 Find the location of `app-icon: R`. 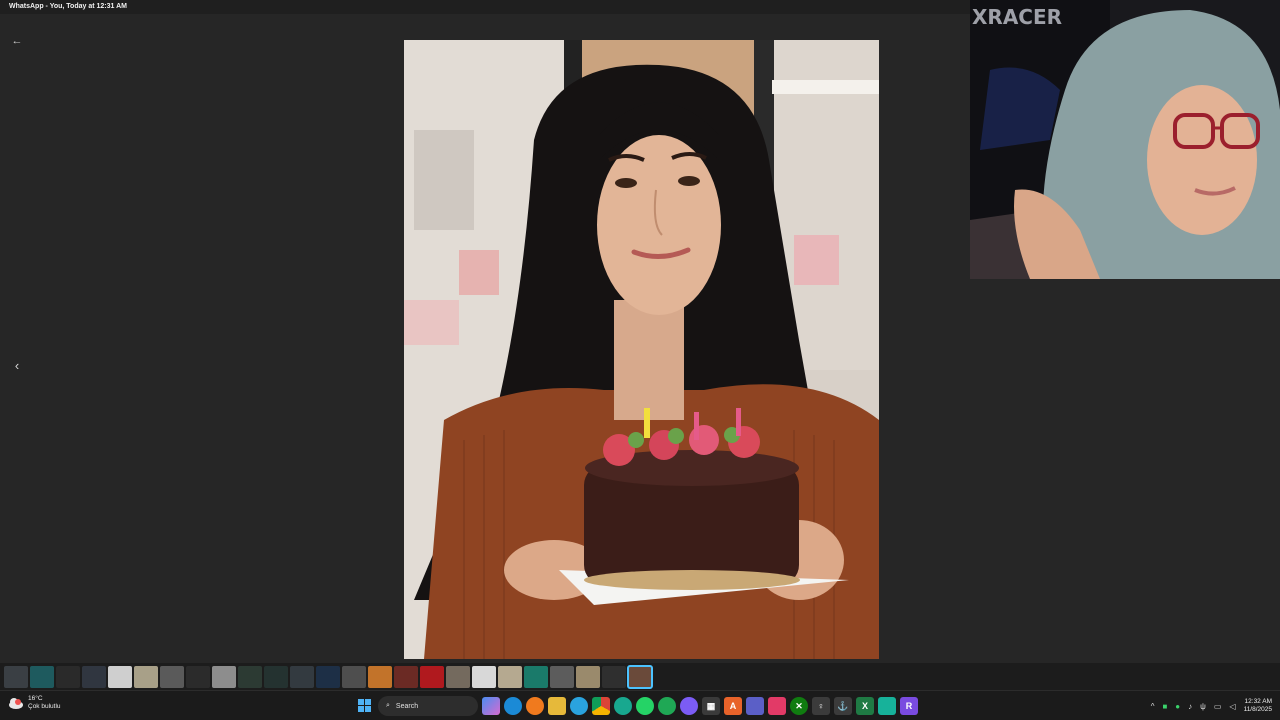

app-icon: R is located at coordinates (909, 706).